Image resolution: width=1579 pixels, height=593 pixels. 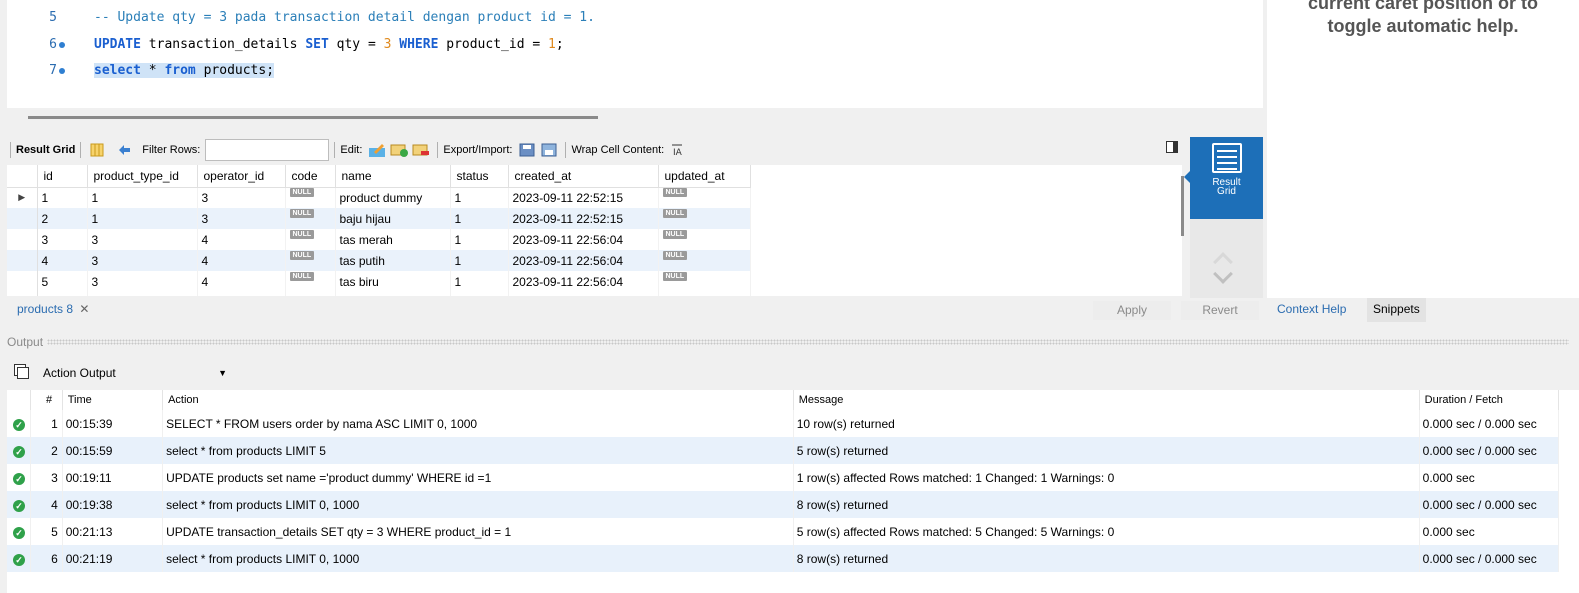 I want to click on grid-corner, so click(x=22, y=176).